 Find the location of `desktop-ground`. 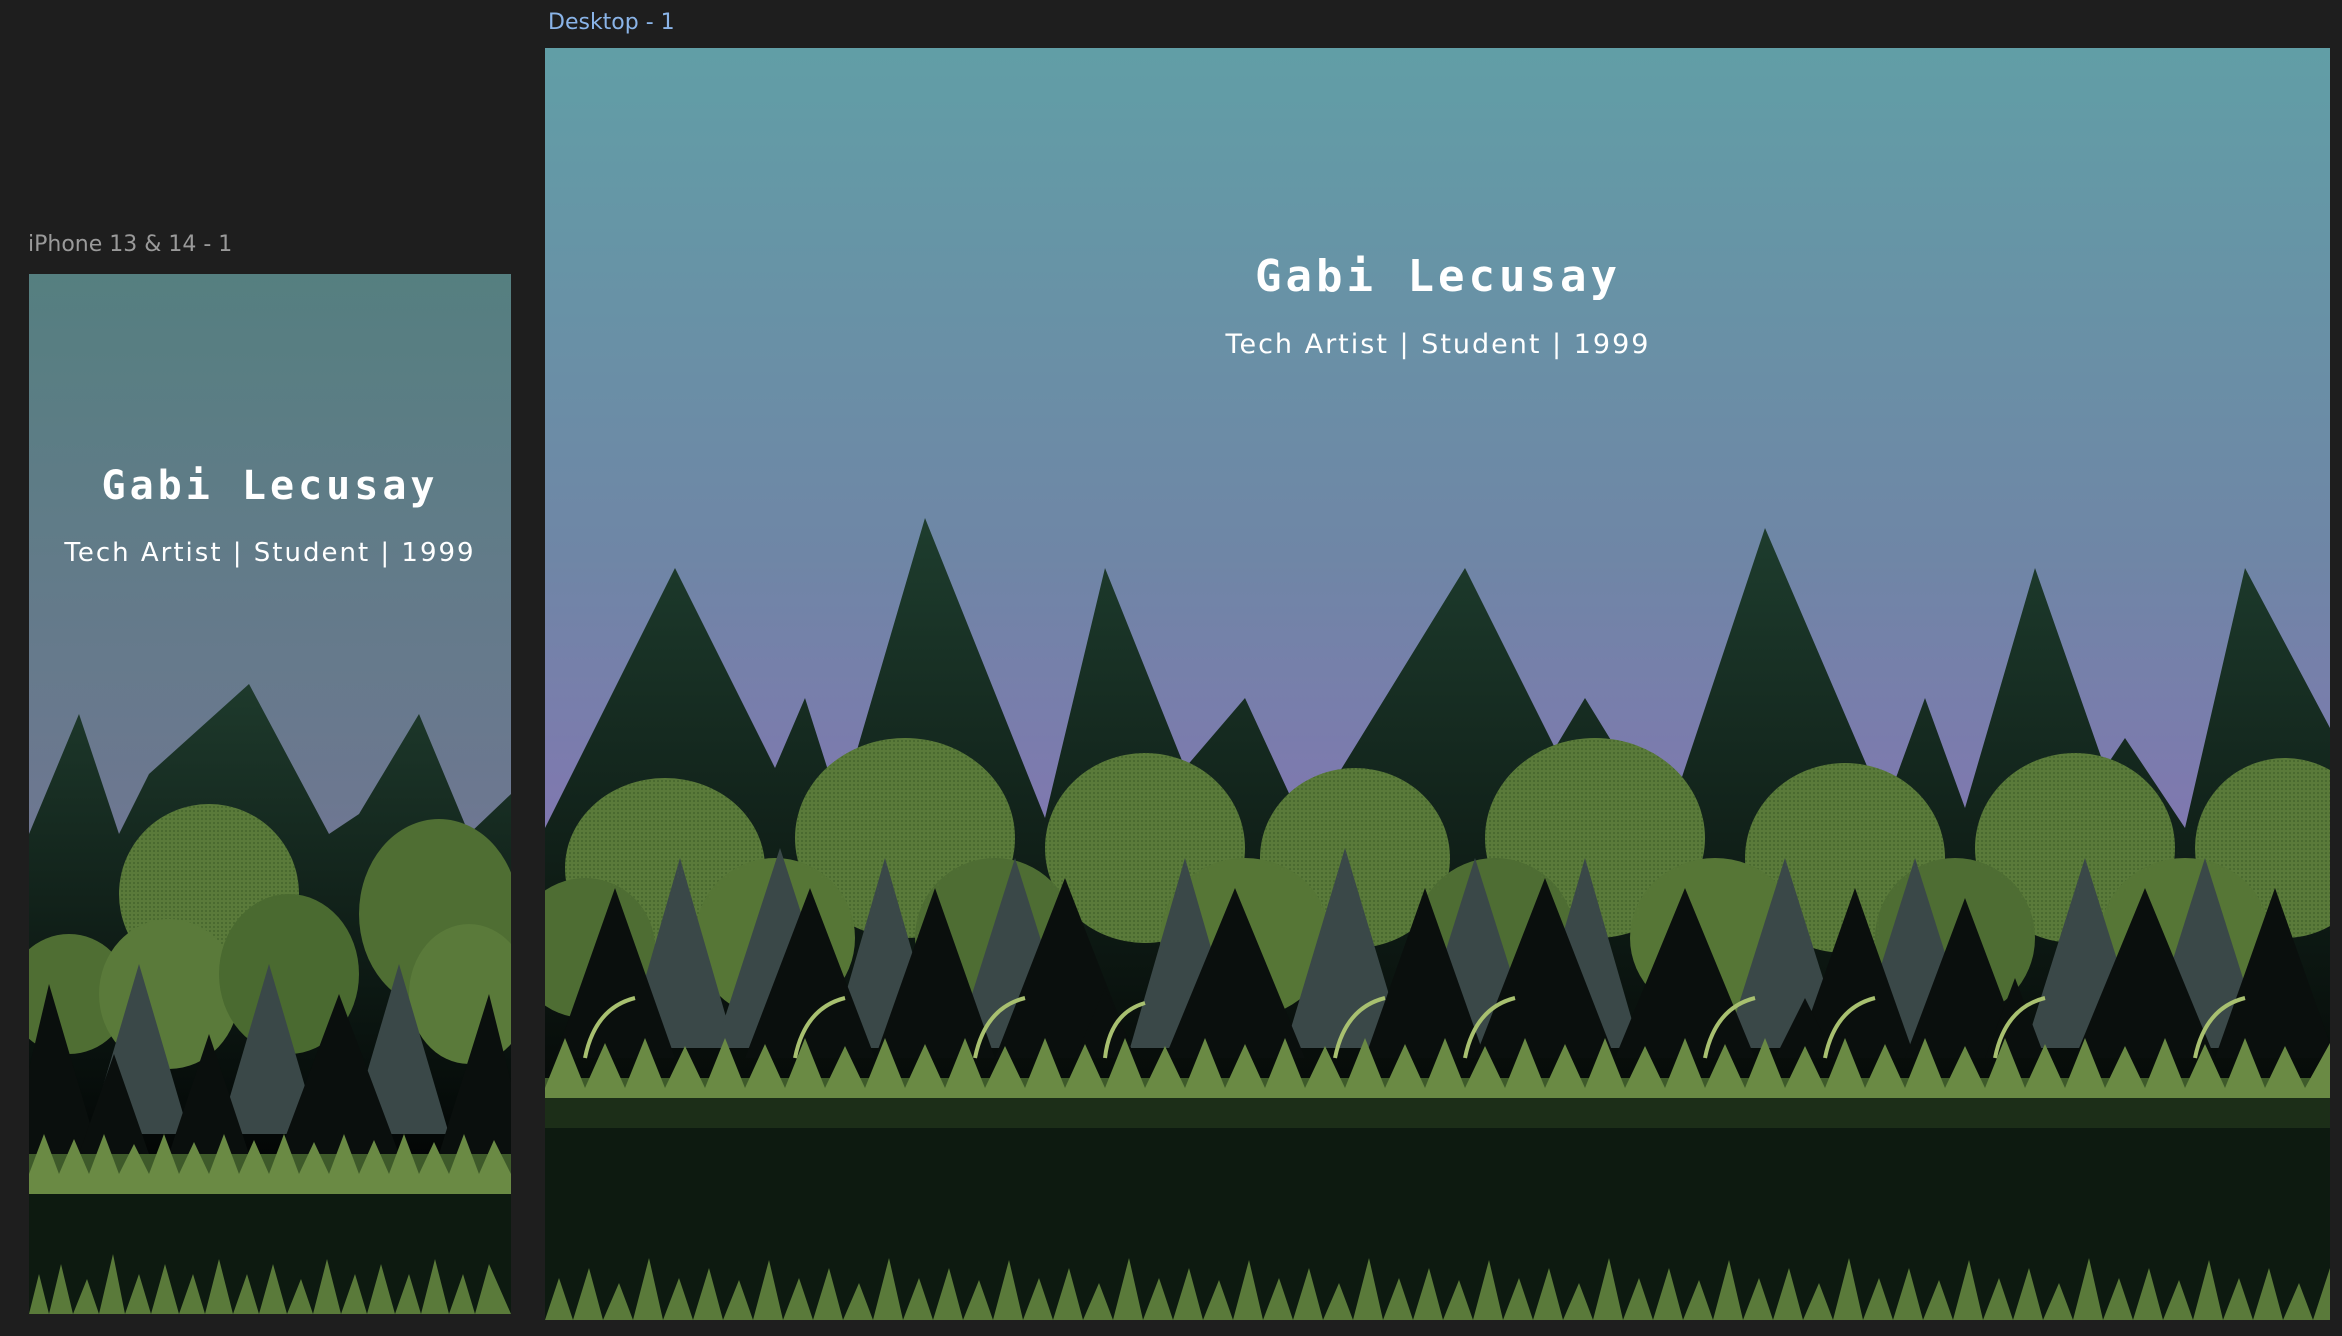

desktop-ground is located at coordinates (1437, 1224).